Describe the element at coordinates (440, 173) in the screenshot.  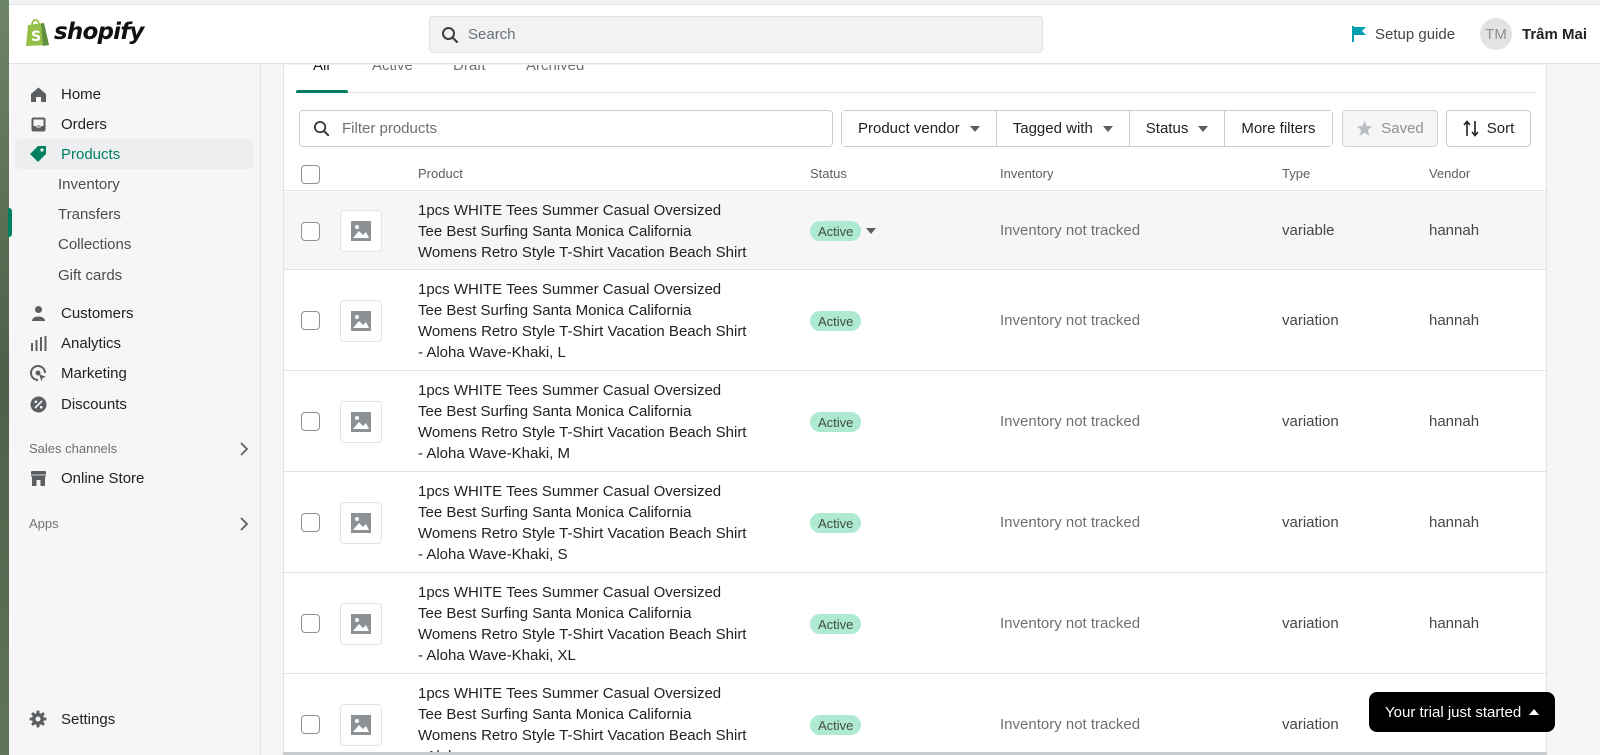
I see `column-product: Product` at that location.